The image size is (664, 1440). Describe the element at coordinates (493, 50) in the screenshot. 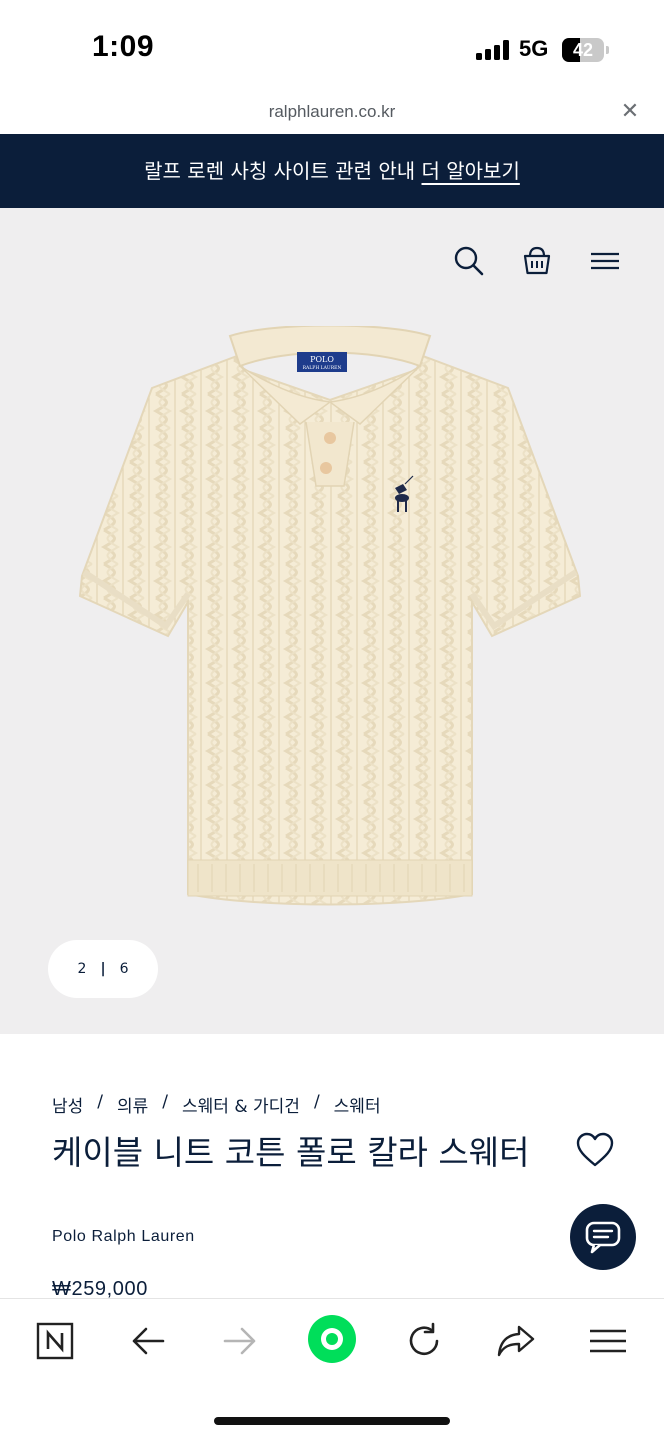

I see `signal-icon` at that location.